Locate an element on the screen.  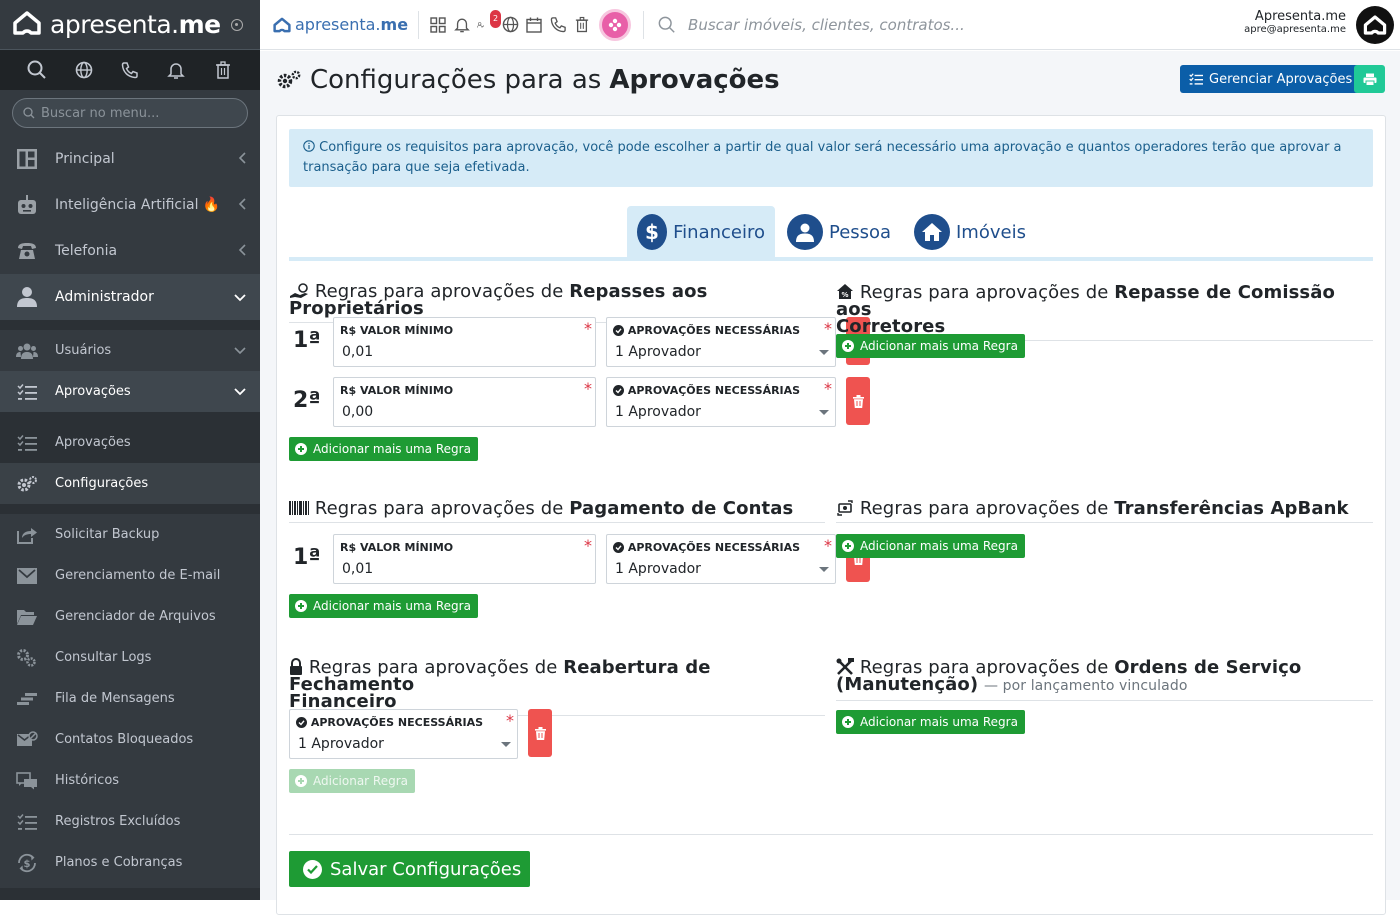
calendar-icon is located at coordinates (534, 25).